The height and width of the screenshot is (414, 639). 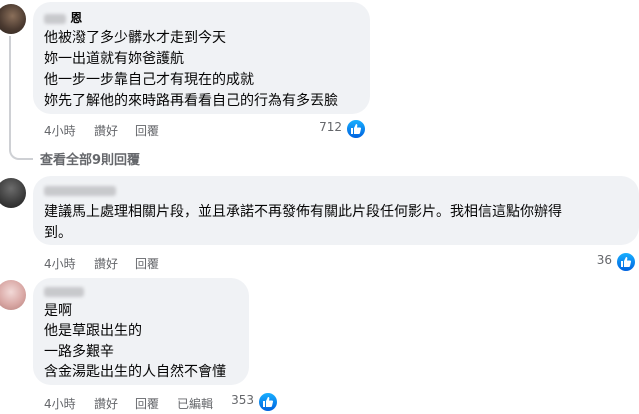 What do you see at coordinates (76, 18) in the screenshot?
I see `author-name: 恩` at bounding box center [76, 18].